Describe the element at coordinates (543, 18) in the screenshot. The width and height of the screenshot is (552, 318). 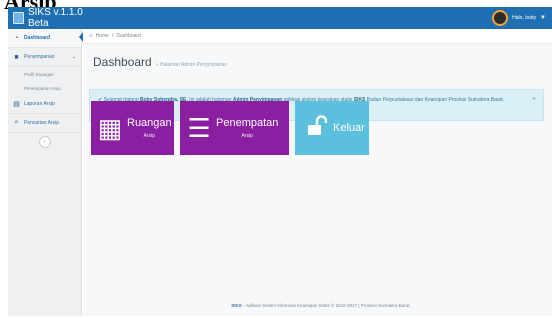
I see `caret-down-icon: ▼` at that location.